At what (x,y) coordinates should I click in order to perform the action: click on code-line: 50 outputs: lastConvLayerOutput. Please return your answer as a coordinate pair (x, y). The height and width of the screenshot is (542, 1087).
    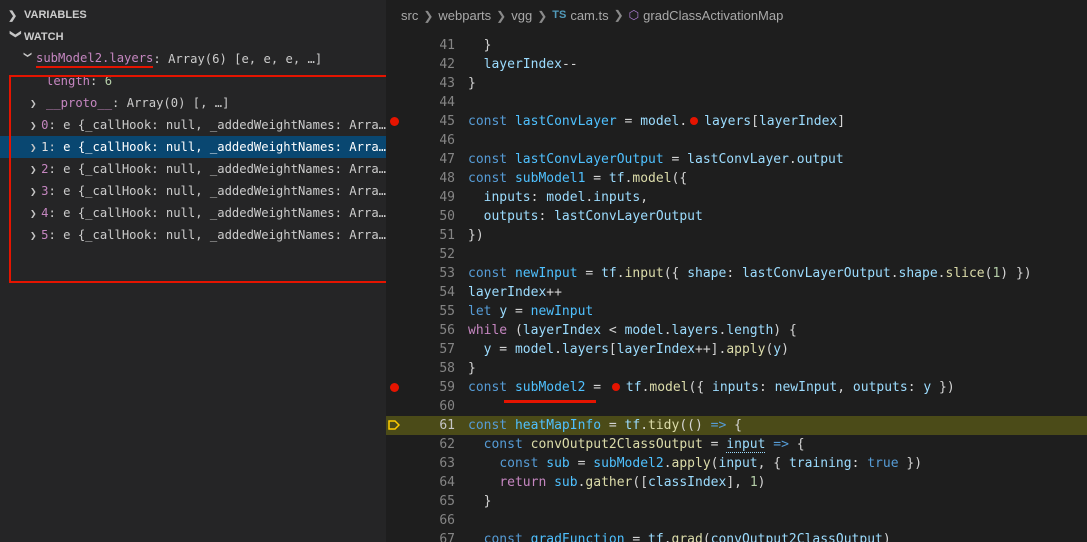
    Looking at the image, I should click on (736, 216).